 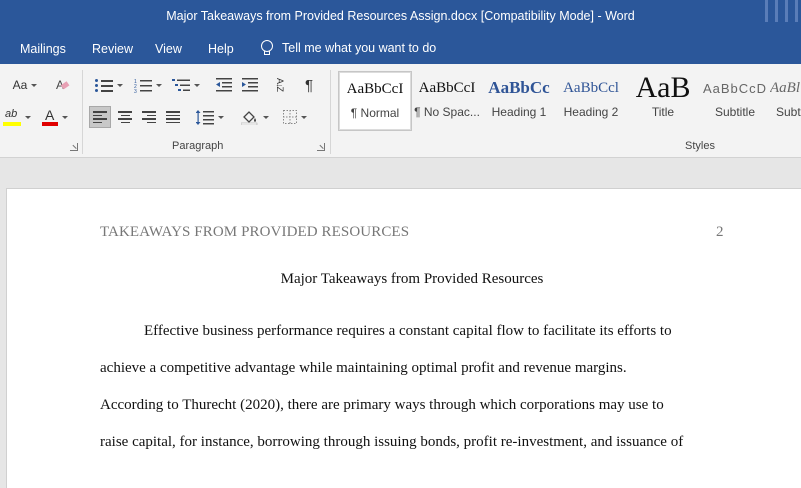 I want to click on style-name: Title, so click(x=663, y=112).